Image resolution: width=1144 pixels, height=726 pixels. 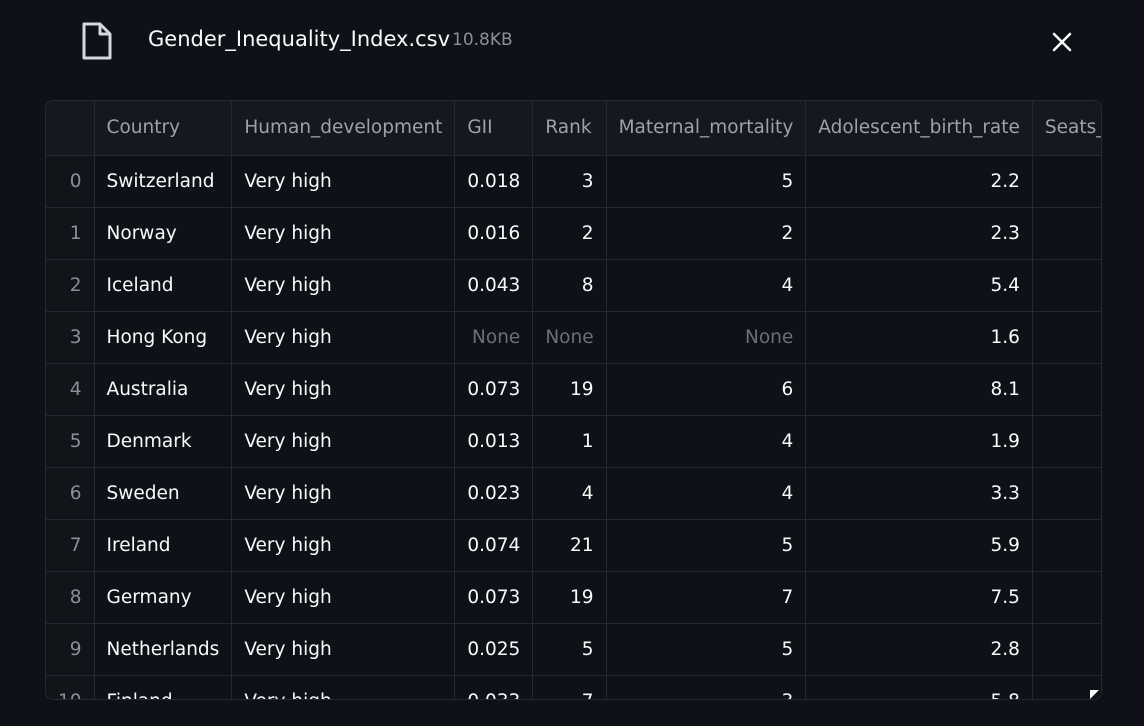 I want to click on row-index: 7, so click(x=70, y=545).